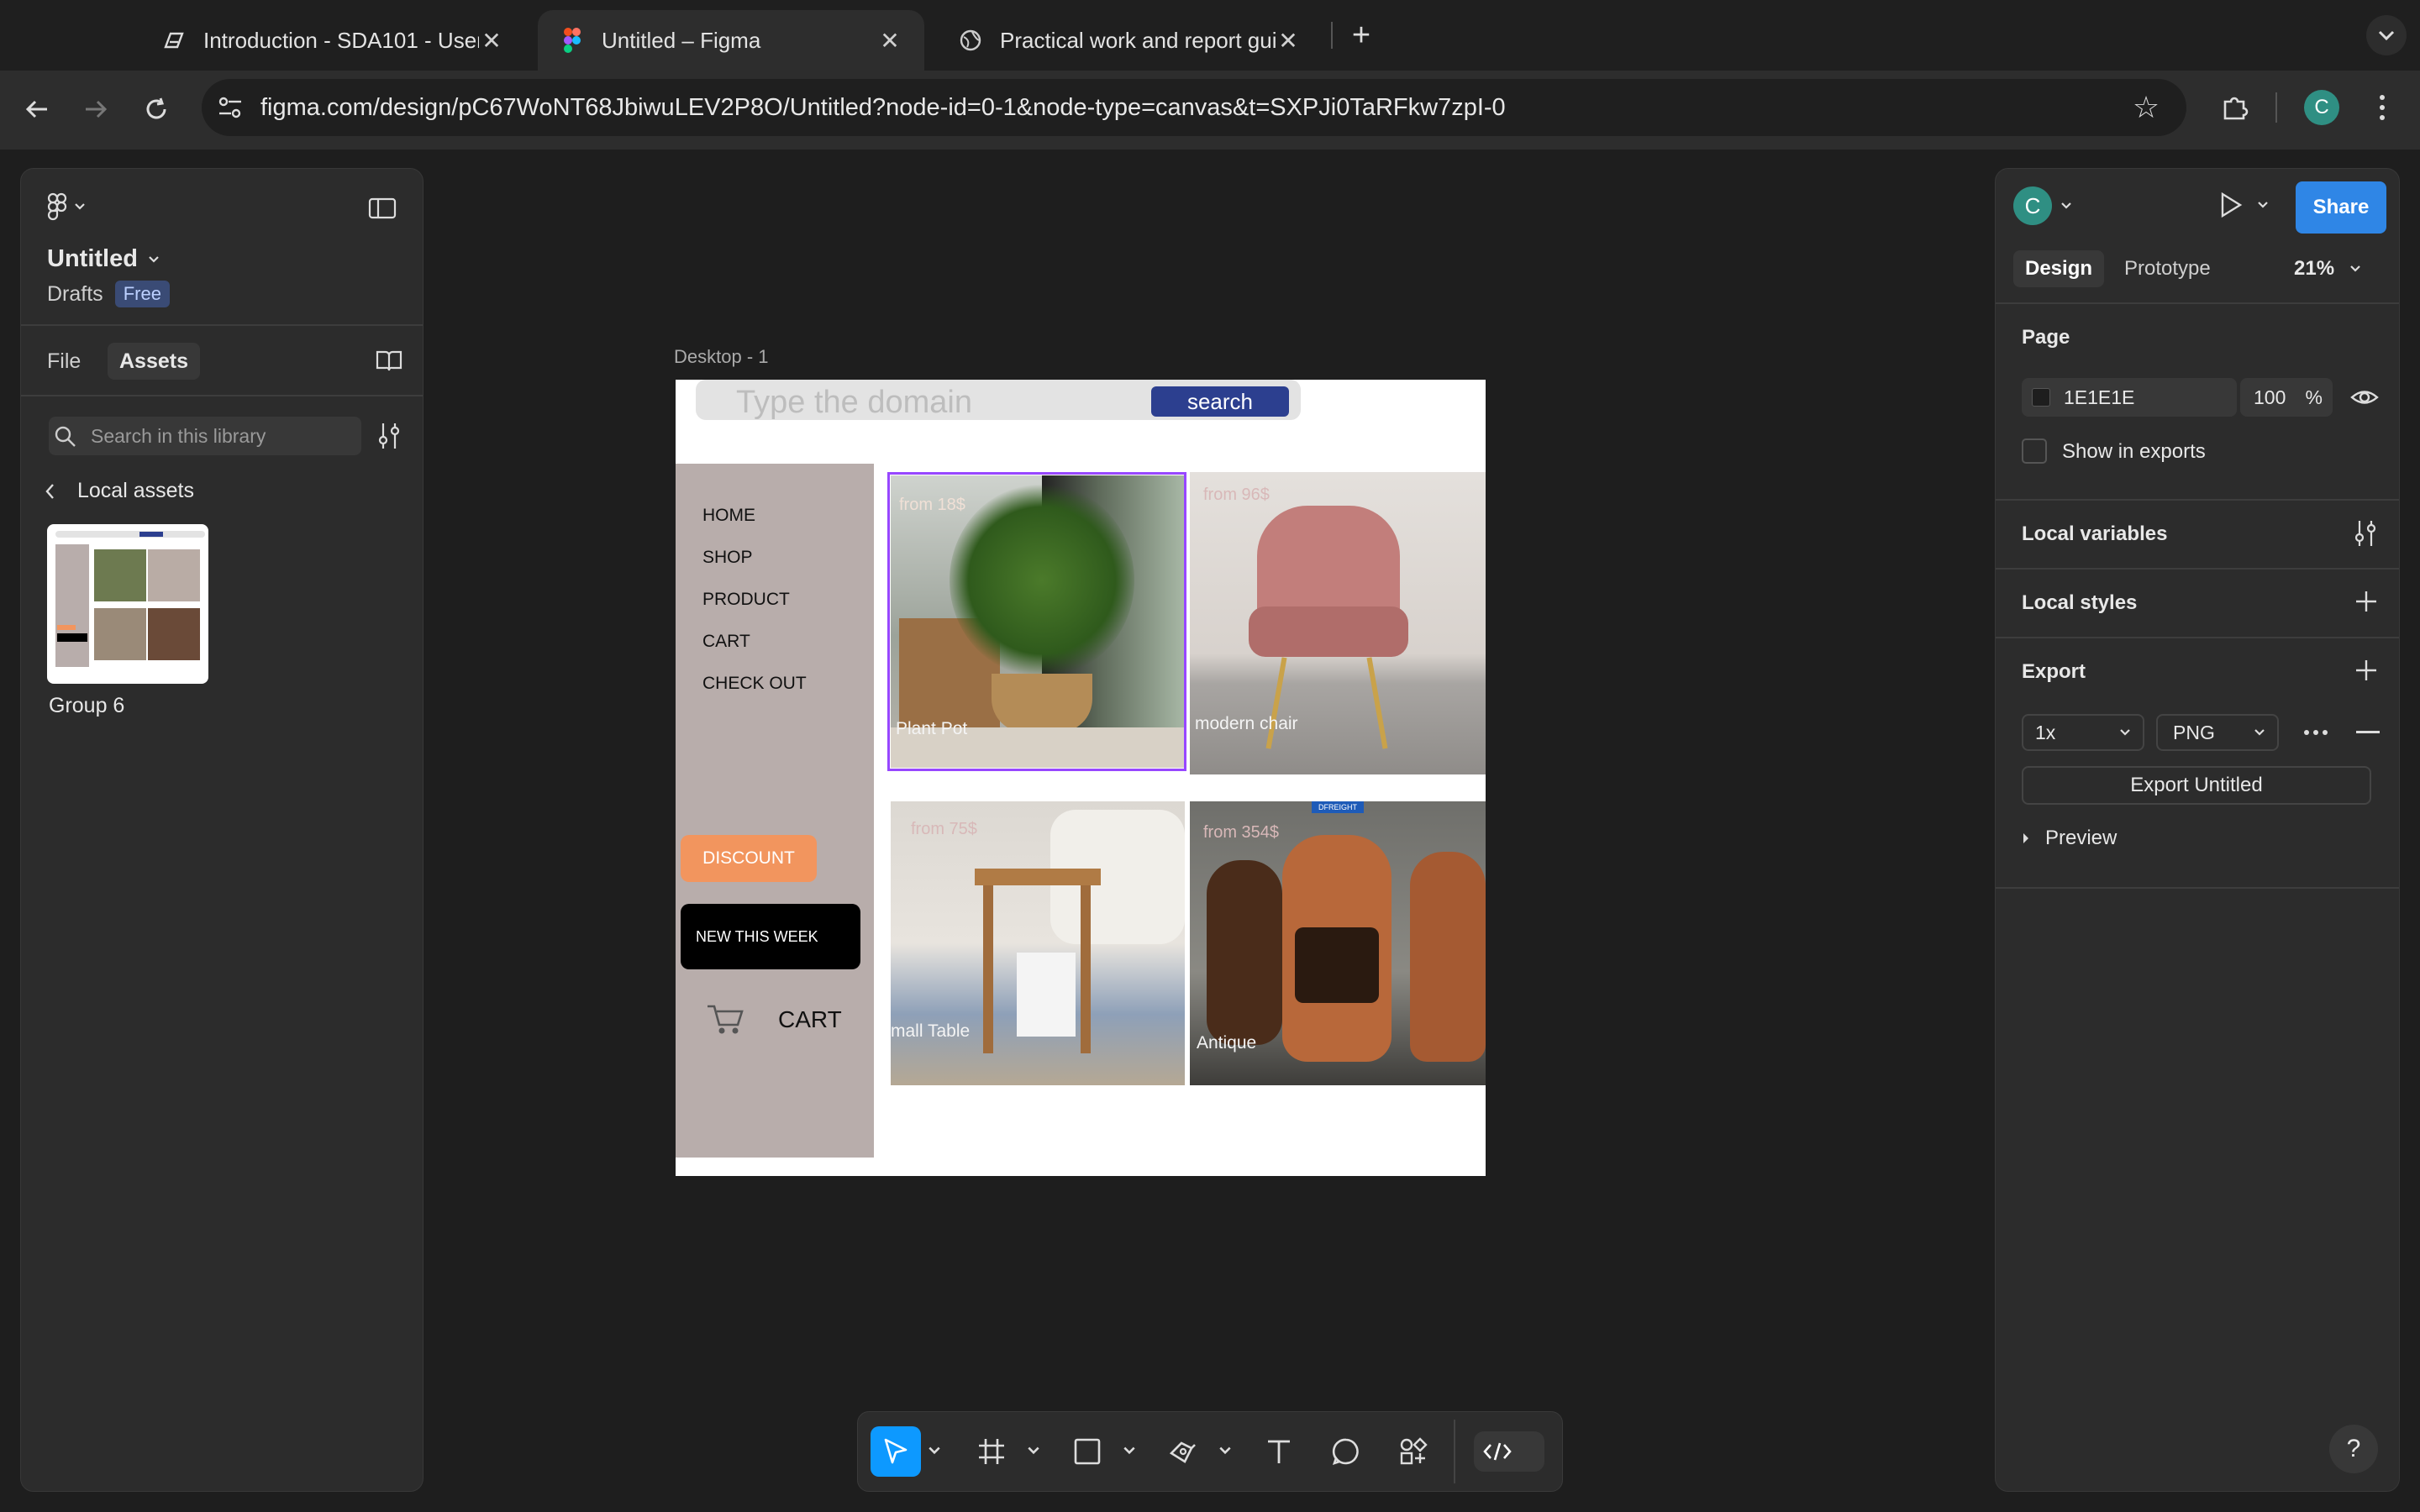 The width and height of the screenshot is (2420, 1512). What do you see at coordinates (1413, 1451) in the screenshot?
I see `actions-tool` at bounding box center [1413, 1451].